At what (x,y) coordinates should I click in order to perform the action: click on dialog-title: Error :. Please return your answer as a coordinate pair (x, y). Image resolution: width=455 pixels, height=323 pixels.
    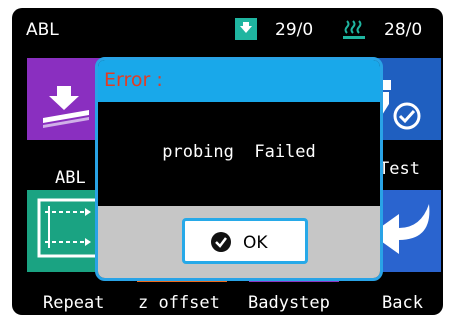
    Looking at the image, I should click on (133, 80).